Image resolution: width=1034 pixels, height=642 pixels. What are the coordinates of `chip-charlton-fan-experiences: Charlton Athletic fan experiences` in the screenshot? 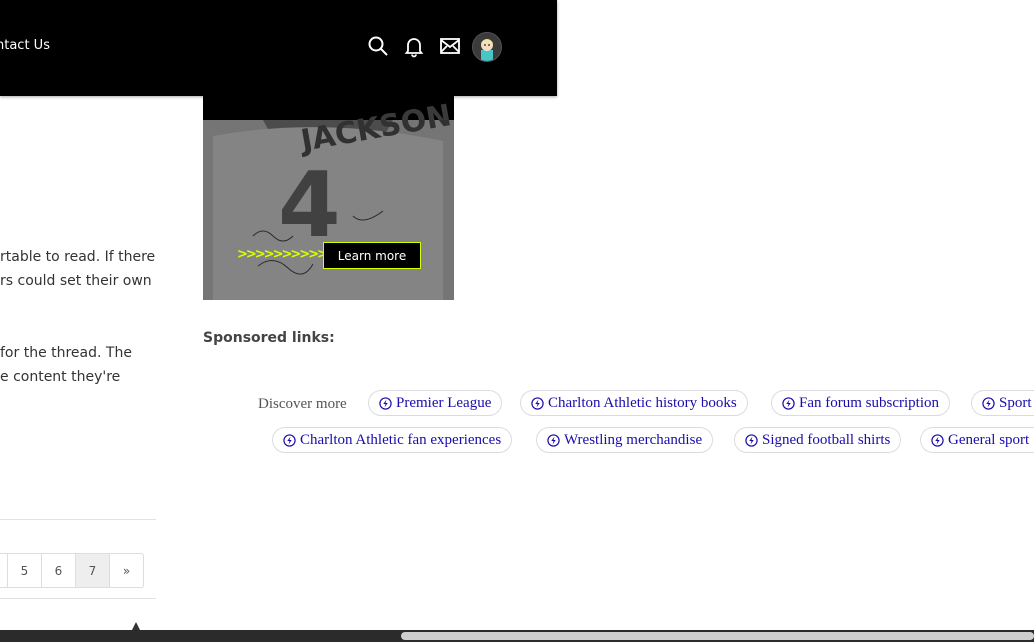 It's located at (392, 440).